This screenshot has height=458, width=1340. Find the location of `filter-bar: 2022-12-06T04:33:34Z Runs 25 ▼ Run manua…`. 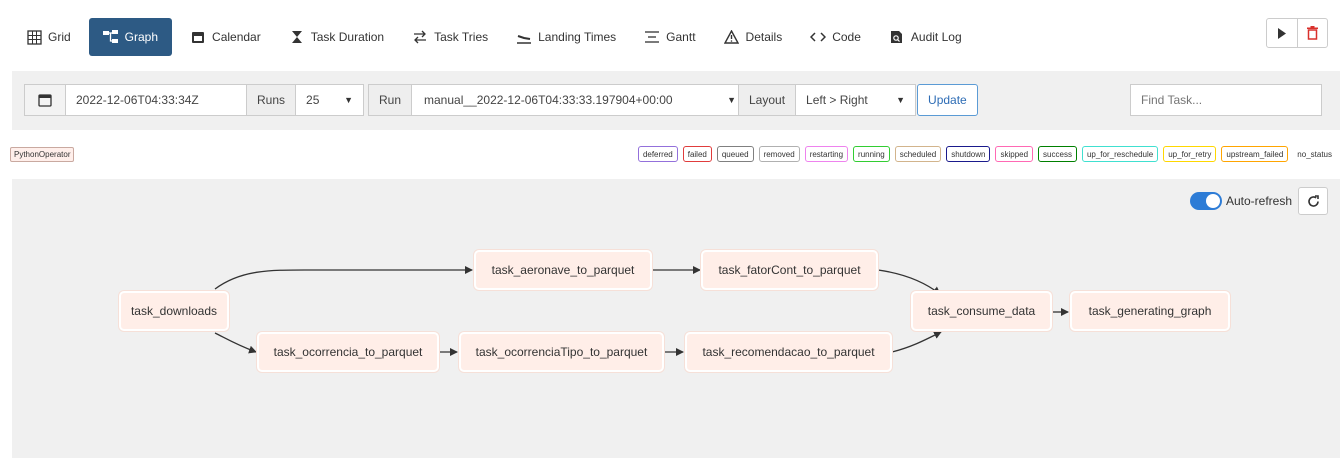

filter-bar: 2022-12-06T04:33:34Z Runs 25 ▼ Run manua… is located at coordinates (676, 100).